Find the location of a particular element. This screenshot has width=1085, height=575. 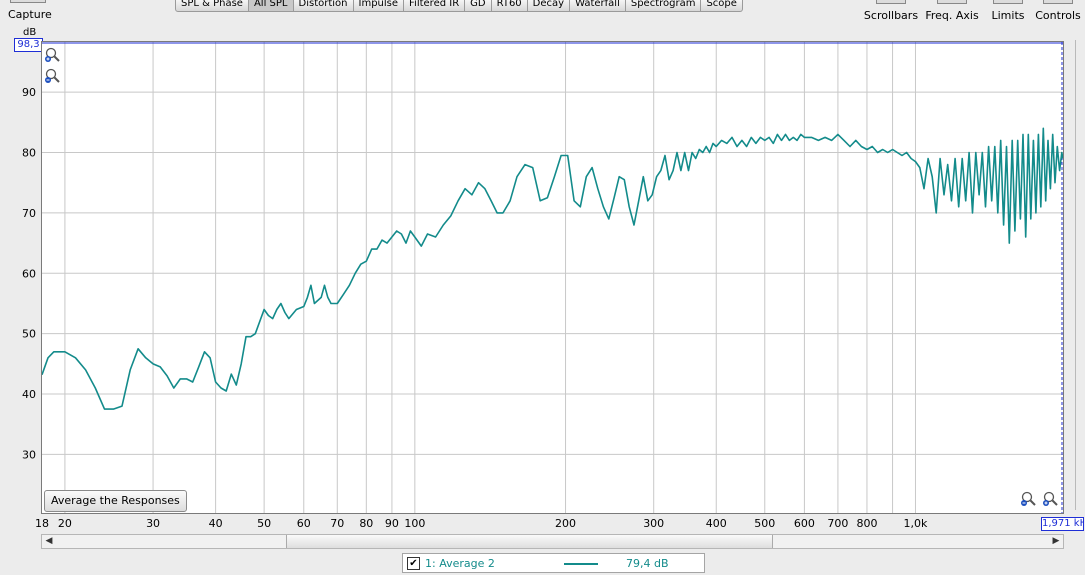

y-tick-label: 90 is located at coordinates (29, 92).